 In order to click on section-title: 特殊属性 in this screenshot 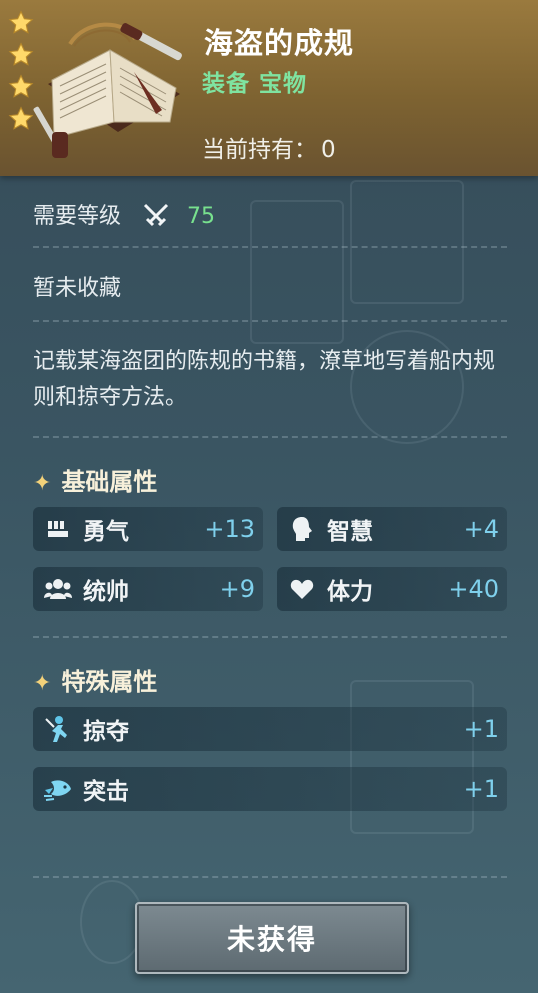, I will do `click(109, 682)`.